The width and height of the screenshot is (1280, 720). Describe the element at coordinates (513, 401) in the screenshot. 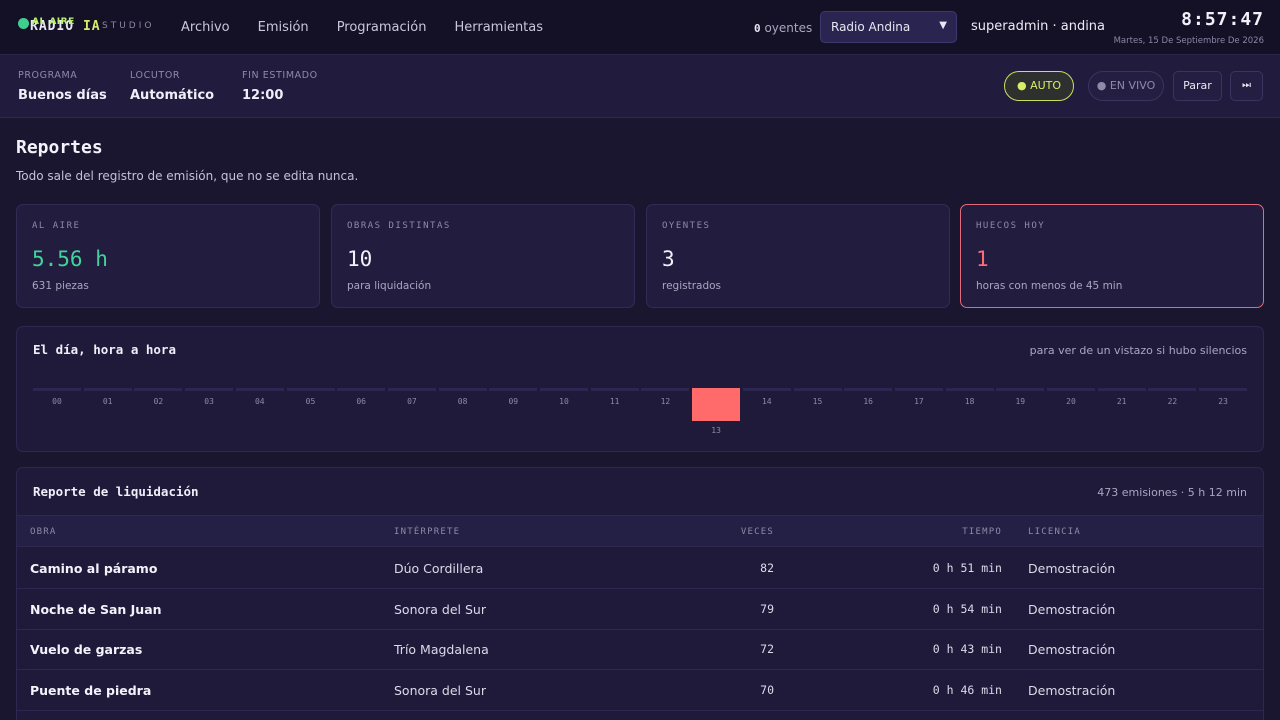

I see `hour-label: 09` at that location.